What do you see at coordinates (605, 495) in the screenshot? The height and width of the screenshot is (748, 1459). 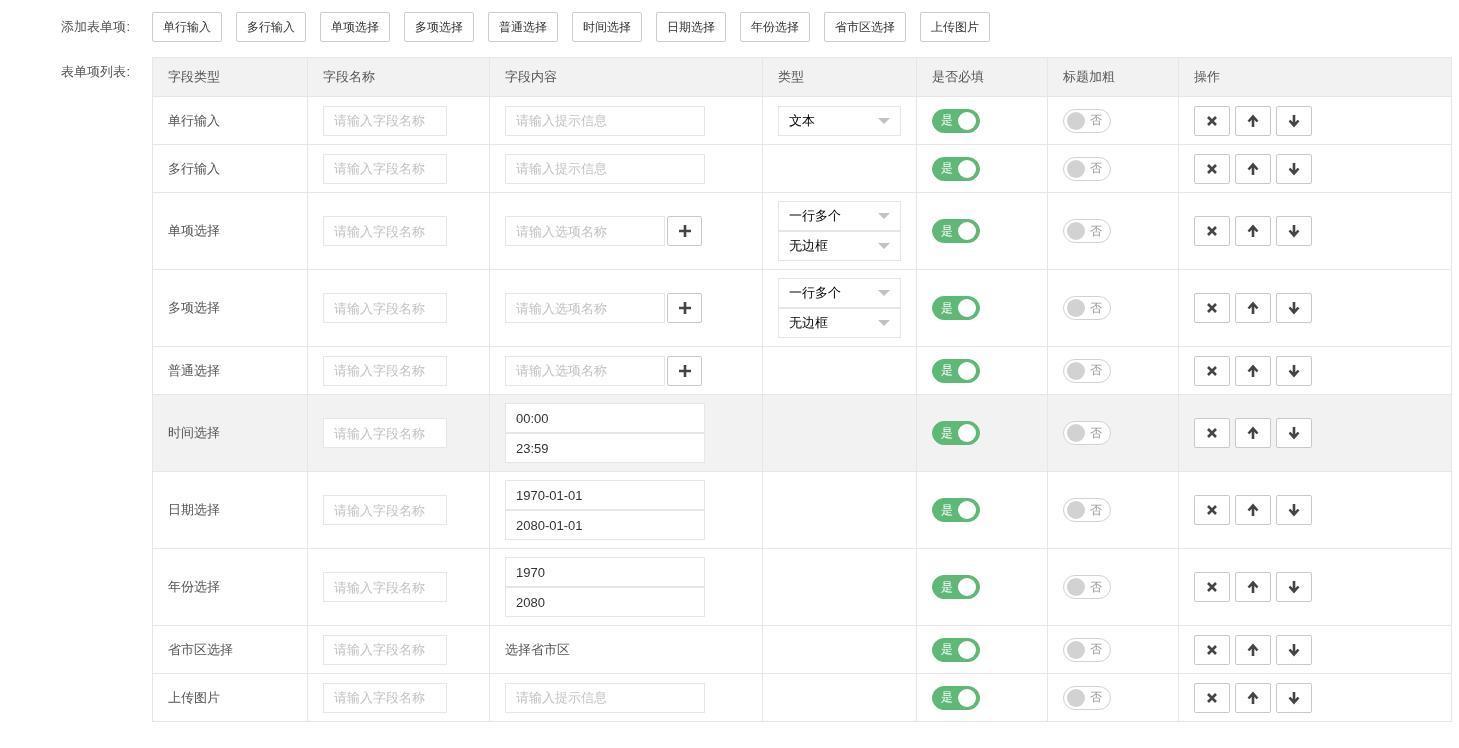 I see `input-field: 1970-01-01` at bounding box center [605, 495].